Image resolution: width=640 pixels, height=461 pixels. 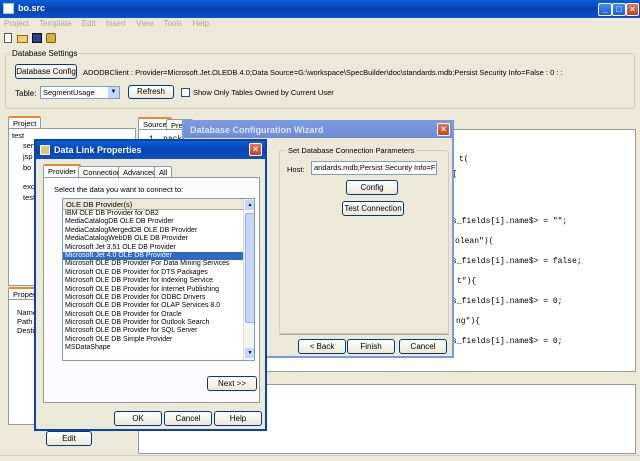 I want to click on tab-provider: Provider, so click(x=62, y=170).